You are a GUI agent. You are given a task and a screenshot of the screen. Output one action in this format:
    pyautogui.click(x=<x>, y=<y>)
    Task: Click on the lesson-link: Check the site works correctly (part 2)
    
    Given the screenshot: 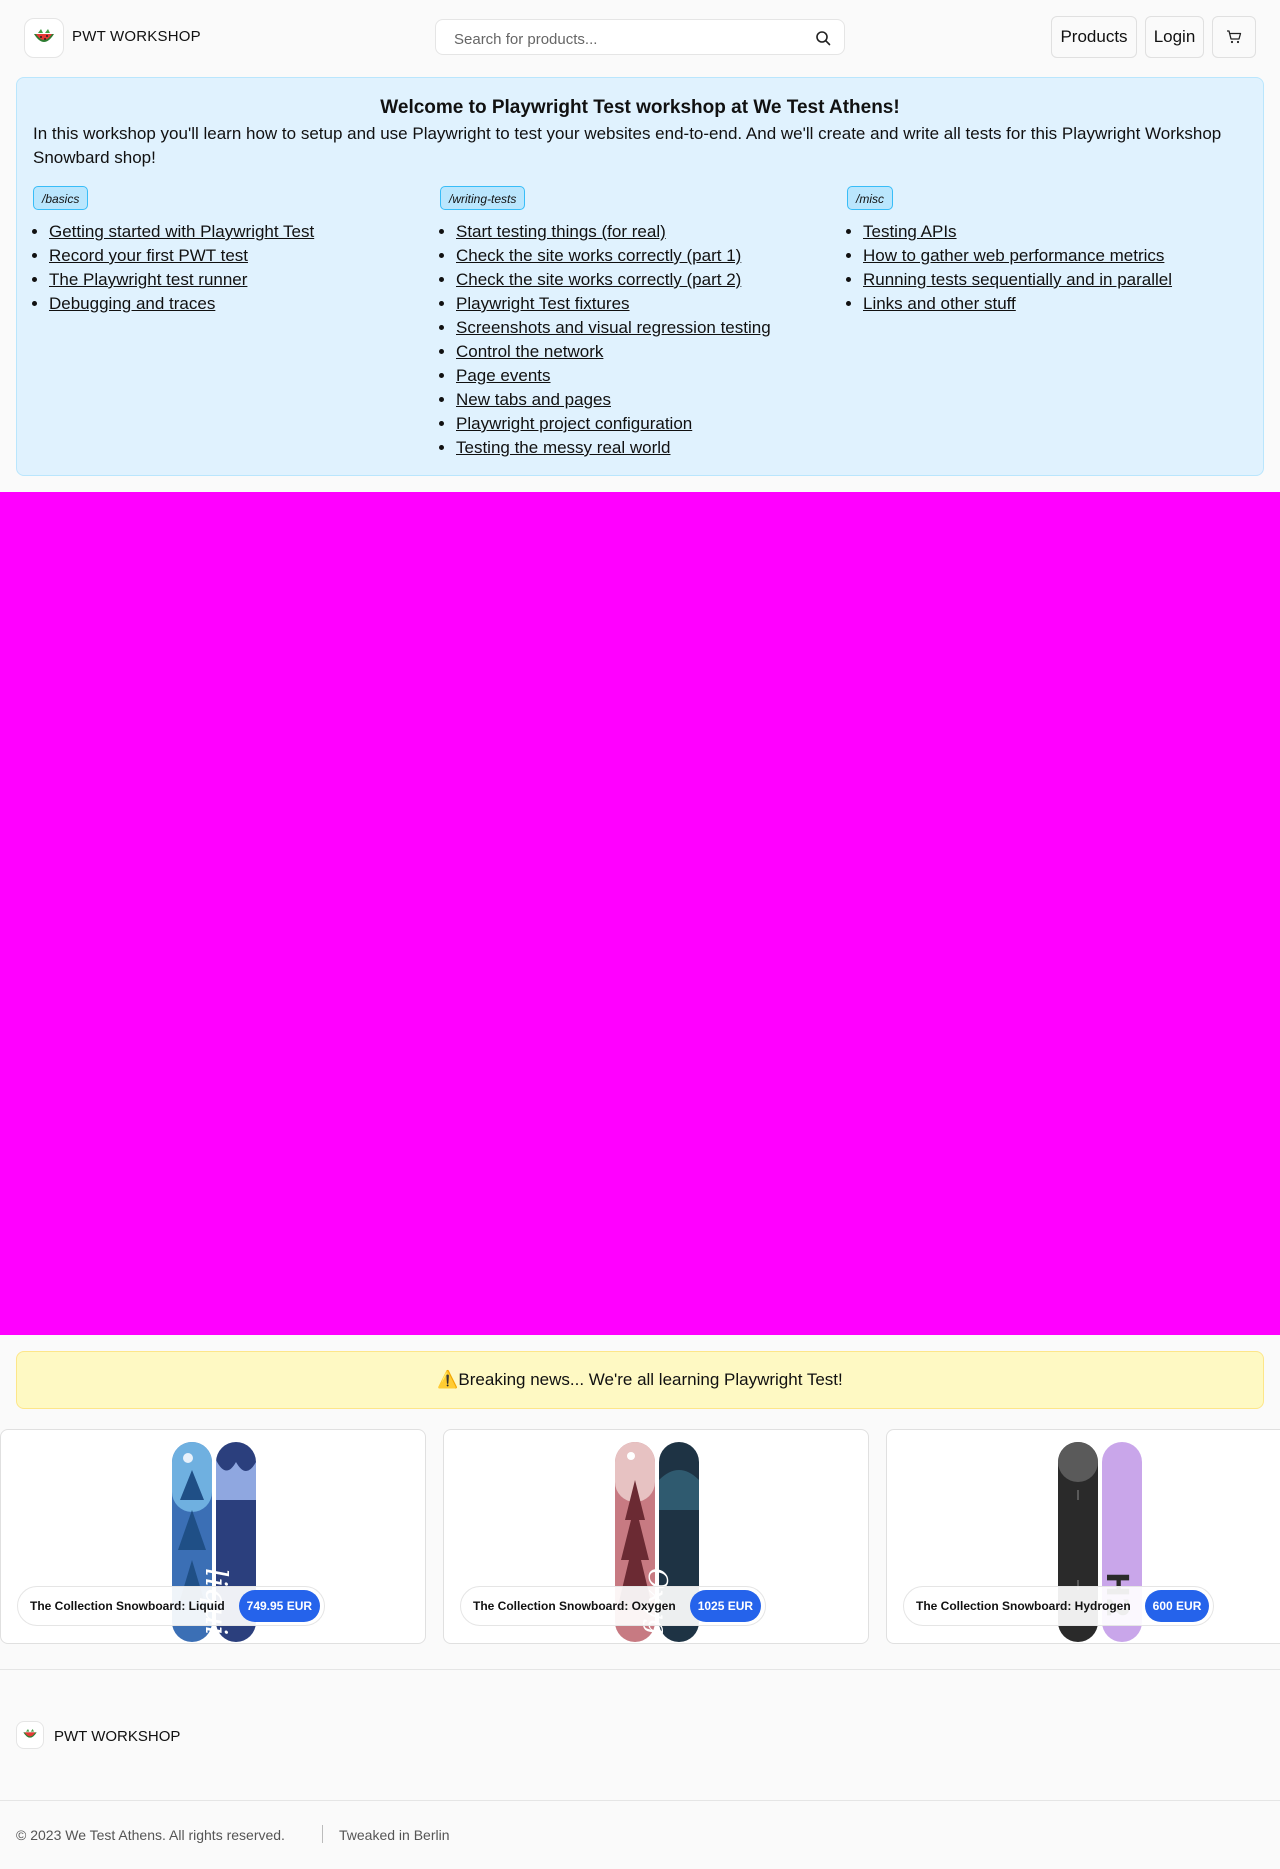 What is the action you would take?
    pyautogui.click(x=598, y=279)
    